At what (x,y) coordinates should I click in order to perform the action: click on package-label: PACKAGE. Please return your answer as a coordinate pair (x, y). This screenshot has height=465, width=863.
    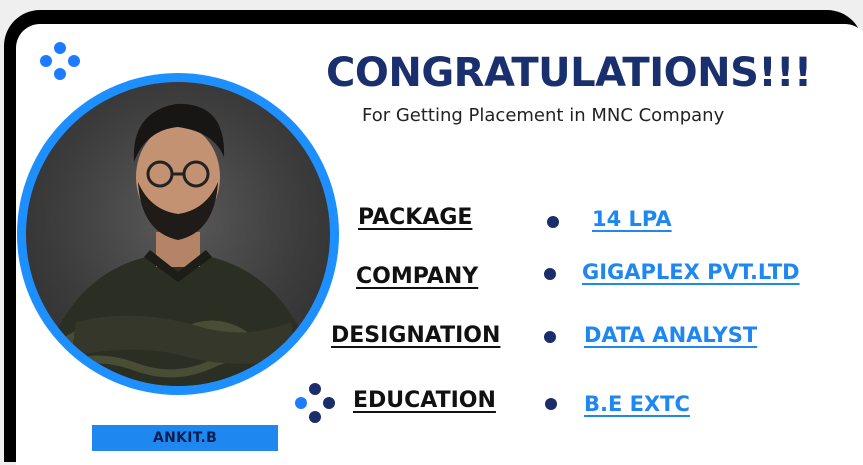
    Looking at the image, I should click on (415, 217).